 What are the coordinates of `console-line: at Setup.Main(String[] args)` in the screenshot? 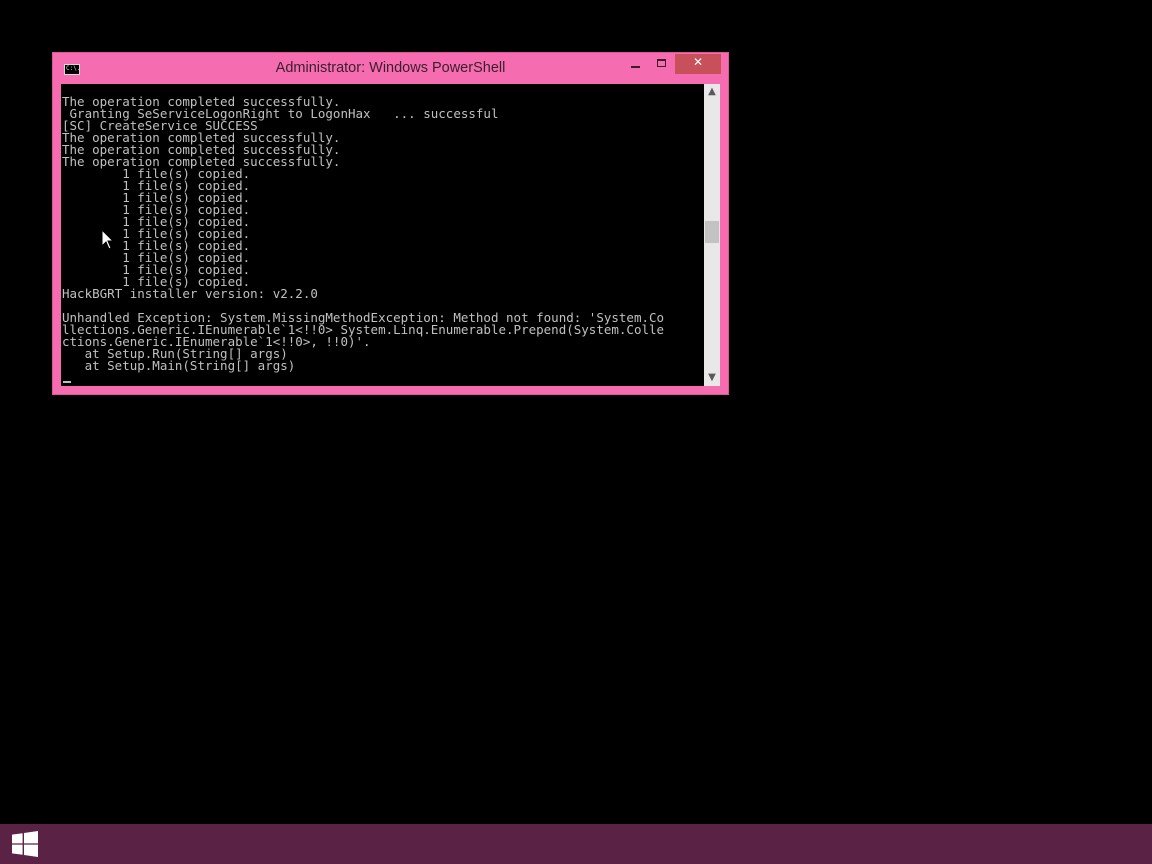 It's located at (179, 365).